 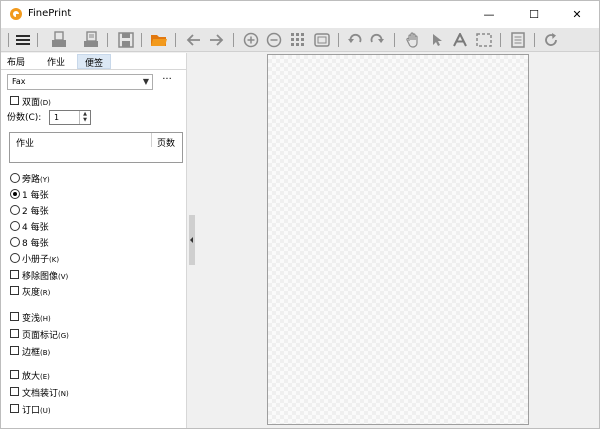 I want to click on layout-radio-1up, so click(x=15, y=194).